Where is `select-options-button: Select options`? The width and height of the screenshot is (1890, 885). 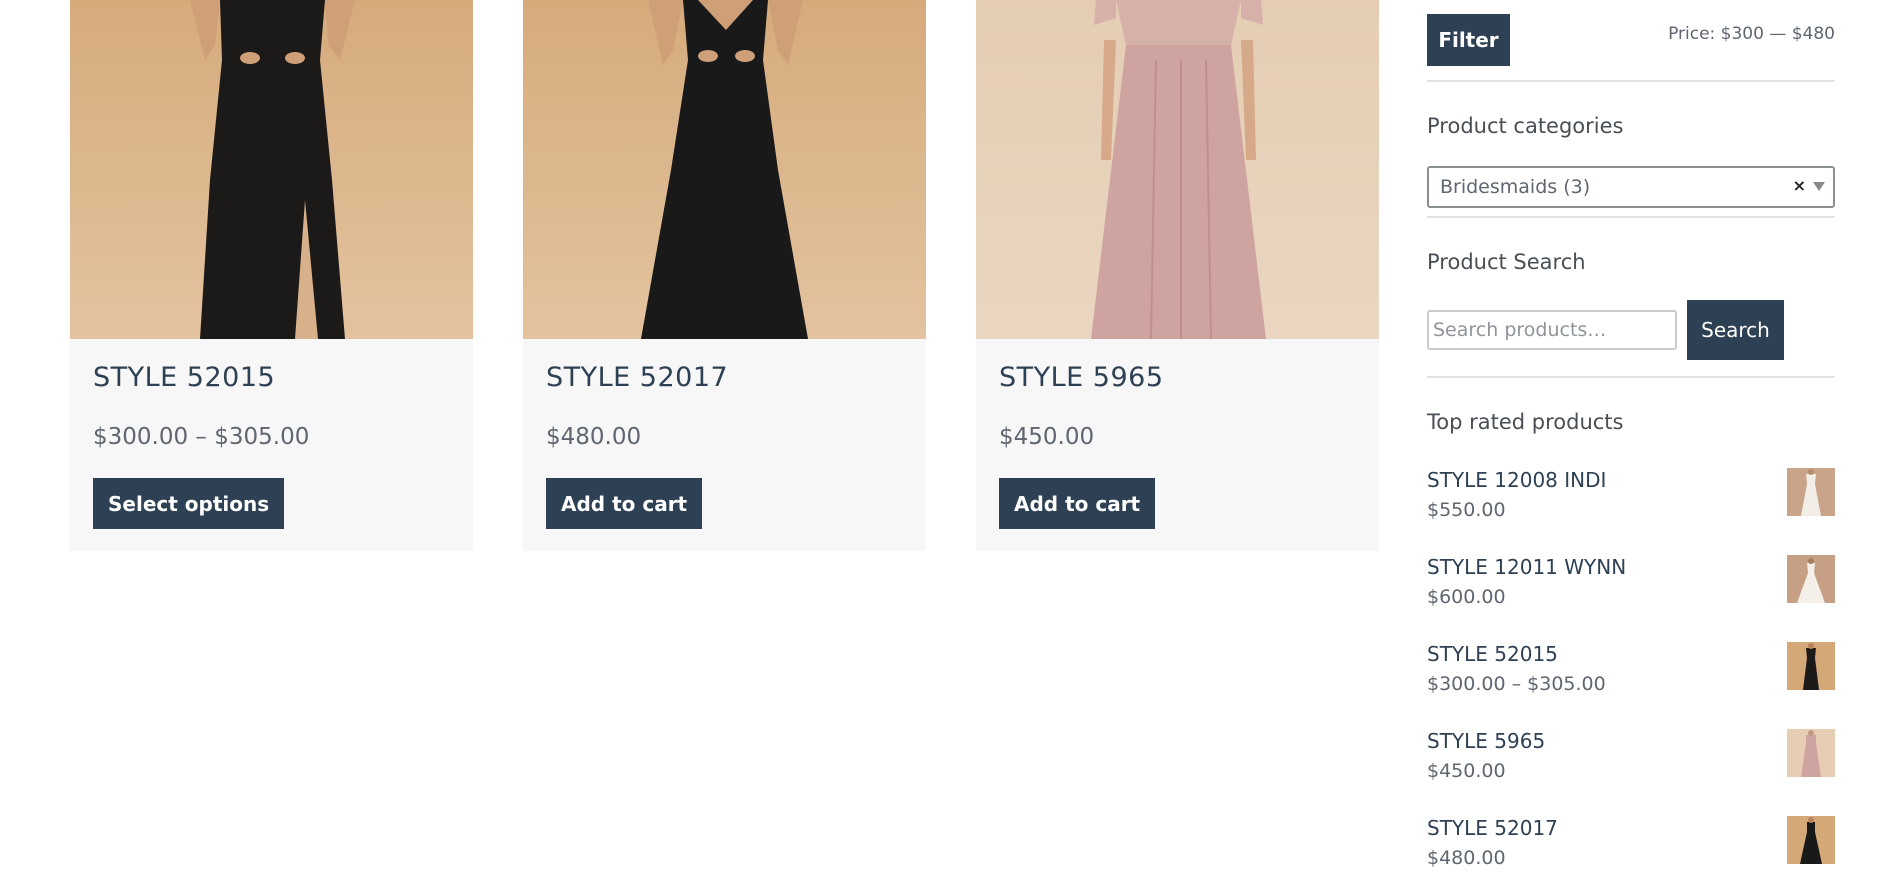
select-options-button: Select options is located at coordinates (189, 503).